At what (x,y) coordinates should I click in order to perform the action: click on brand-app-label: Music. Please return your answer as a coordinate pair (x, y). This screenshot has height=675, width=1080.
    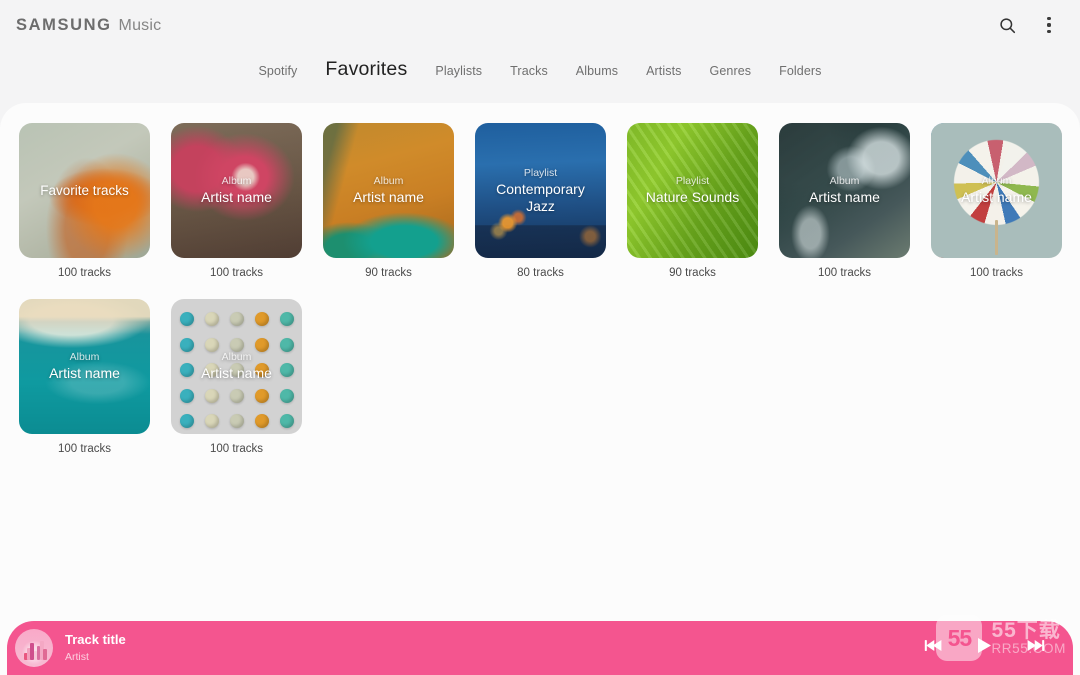
    Looking at the image, I should click on (140, 25).